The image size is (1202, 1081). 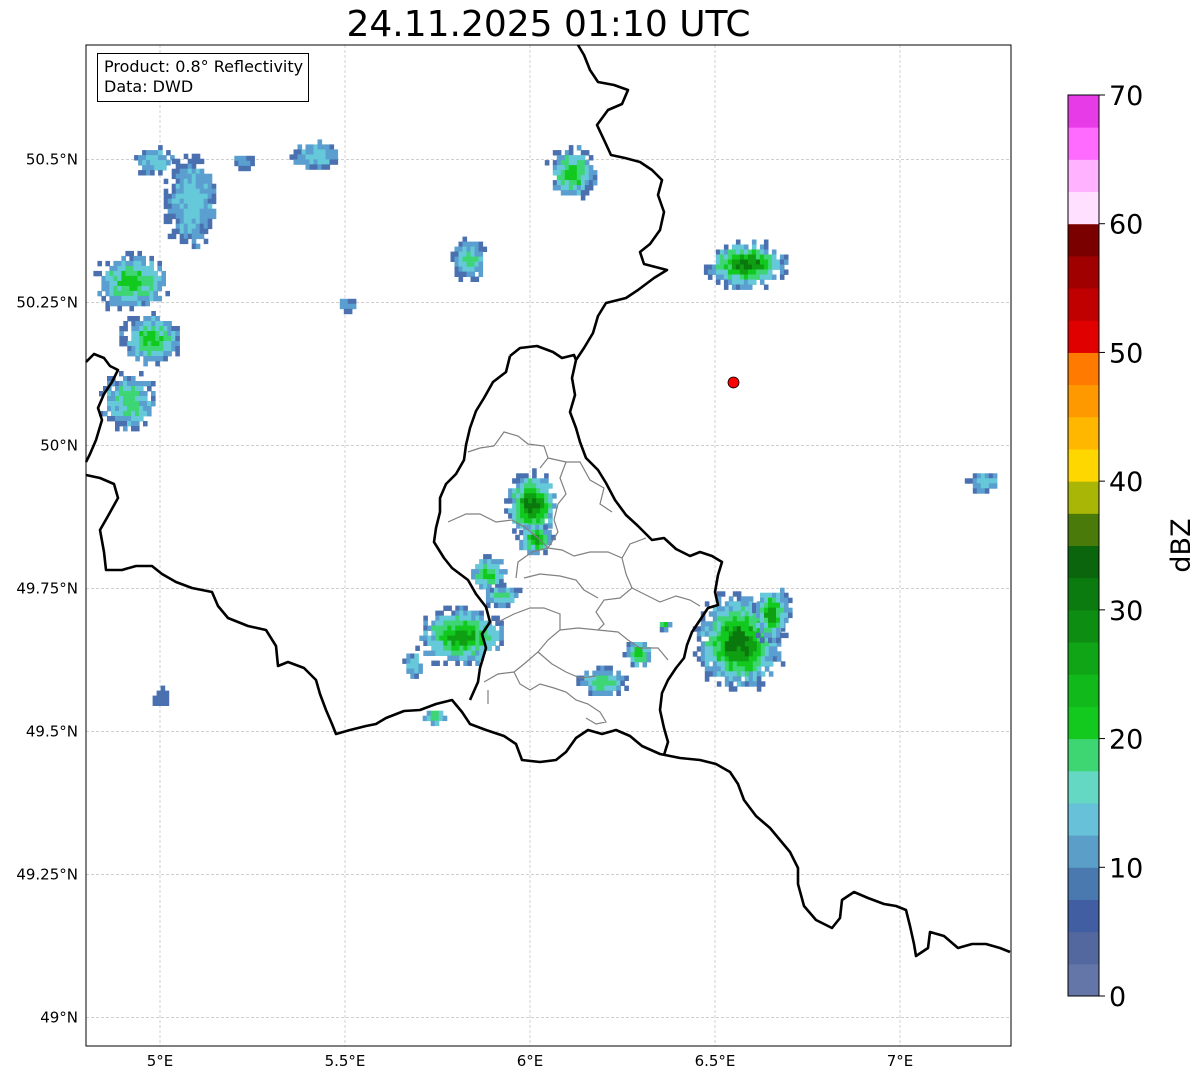 I want to click on colorbar-label: dBZ, so click(x=1181, y=545).